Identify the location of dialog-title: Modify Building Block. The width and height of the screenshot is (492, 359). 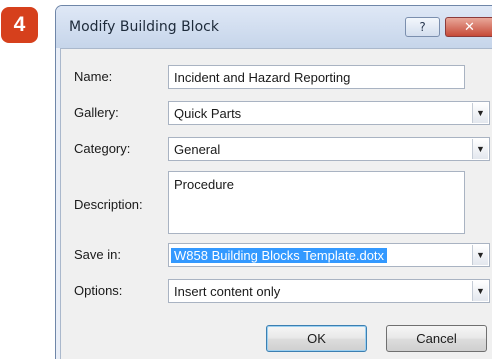
(144, 27).